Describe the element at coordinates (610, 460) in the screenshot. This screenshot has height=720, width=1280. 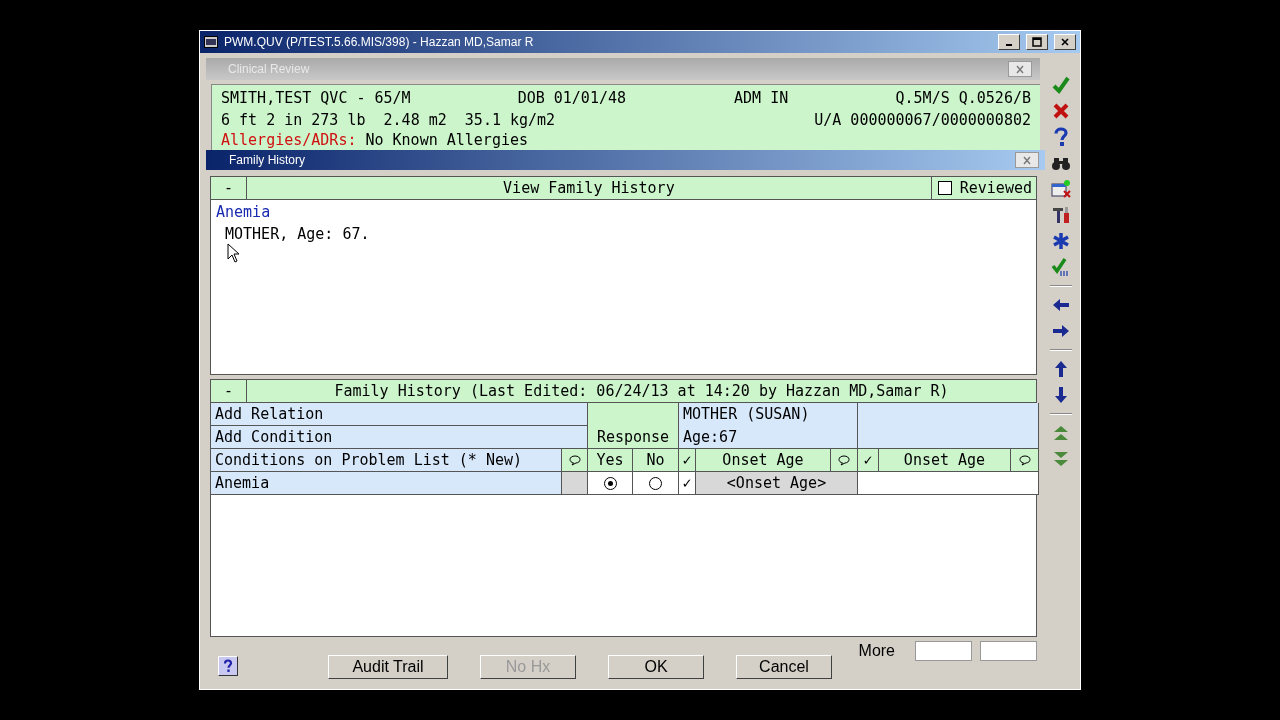
I see `column-header: Yes` at that location.